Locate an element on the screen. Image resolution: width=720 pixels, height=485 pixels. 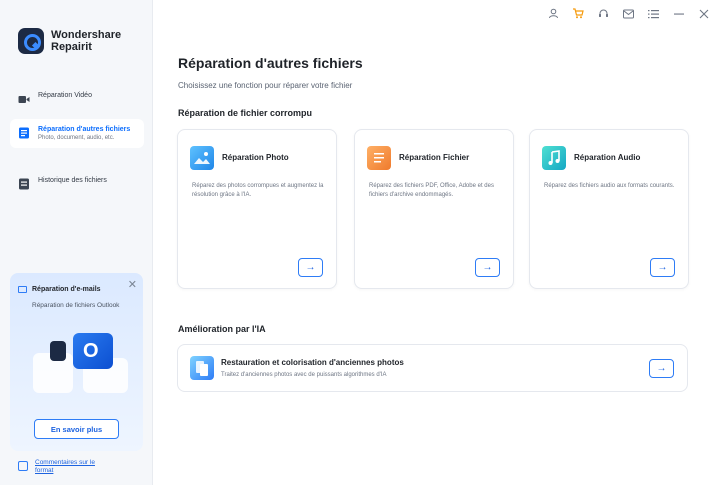
feedback-link: Commentaires sur le format is located at coordinates (66, 467).